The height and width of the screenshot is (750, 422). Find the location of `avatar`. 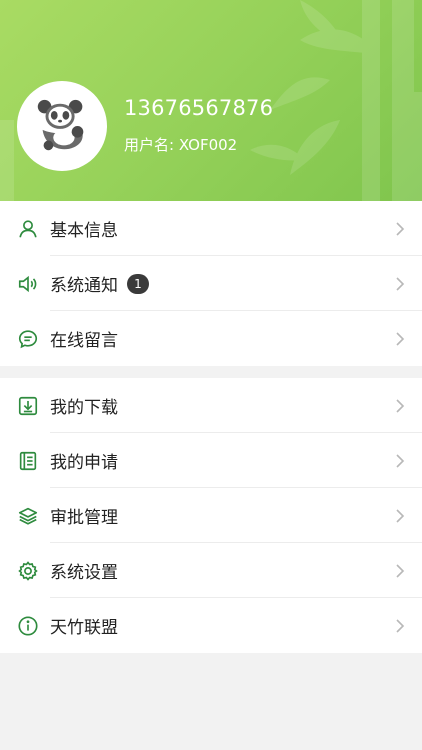

avatar is located at coordinates (62, 126).